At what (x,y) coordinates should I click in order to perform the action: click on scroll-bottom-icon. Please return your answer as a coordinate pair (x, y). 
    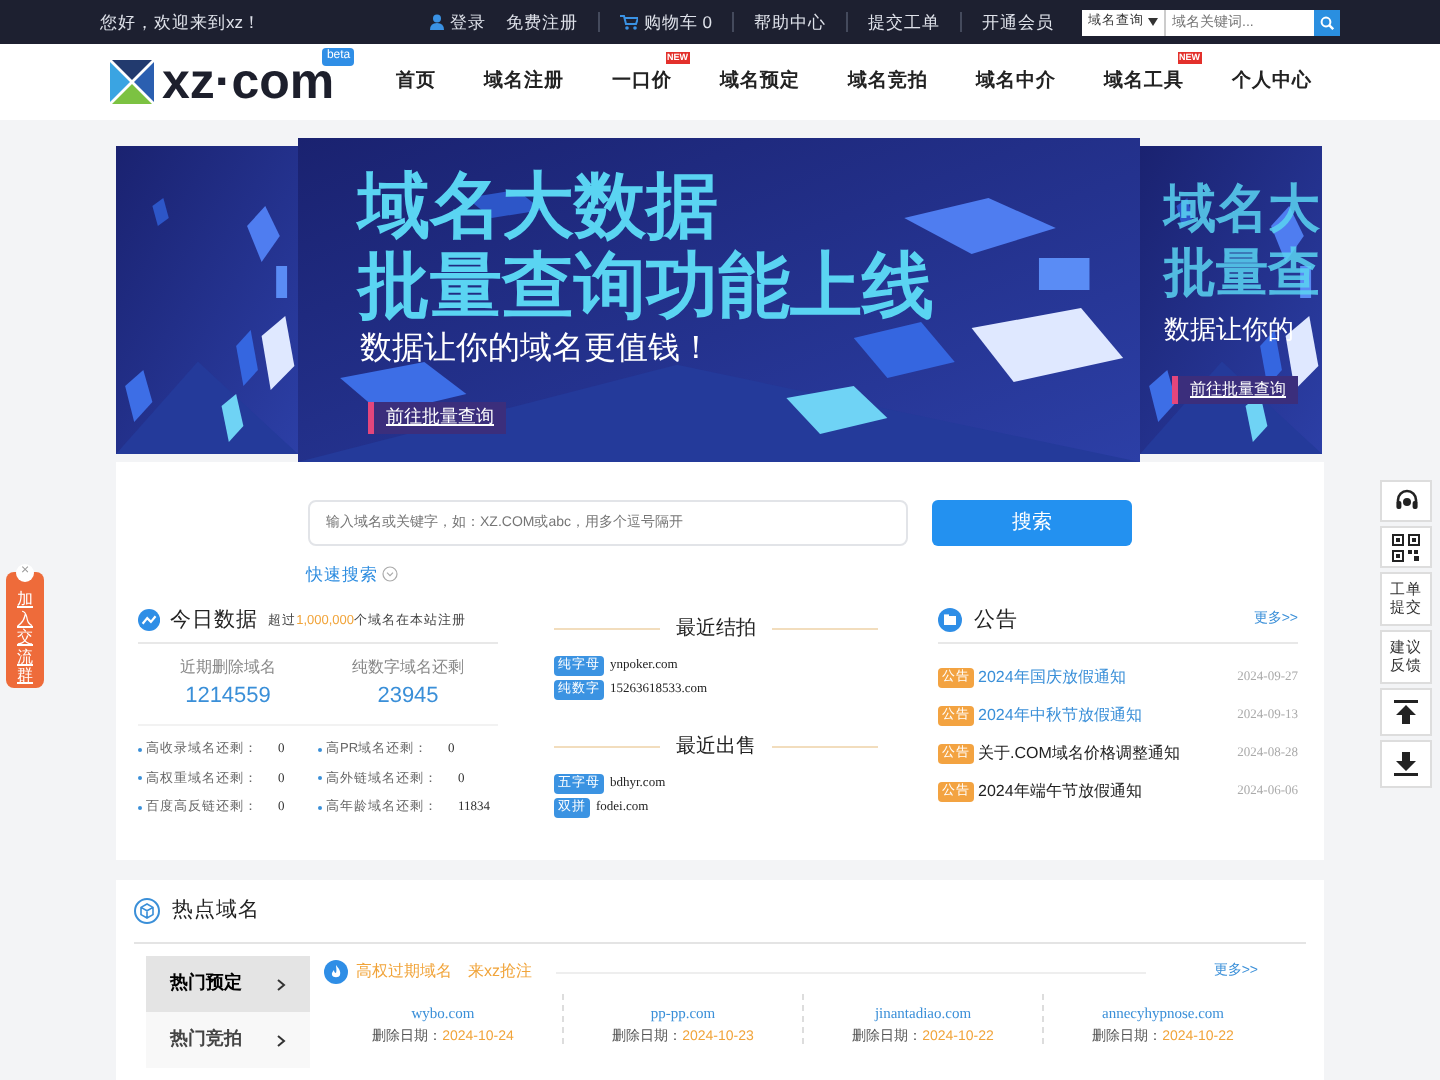
    Looking at the image, I should click on (1406, 763).